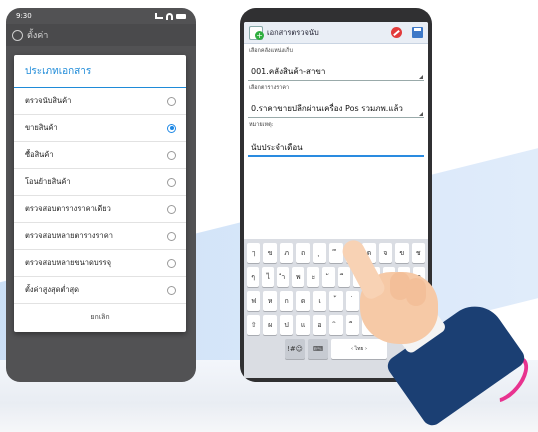  Describe the element at coordinates (100, 155) in the screenshot. I see `document-type-option: ซื้อสินค้า` at that location.